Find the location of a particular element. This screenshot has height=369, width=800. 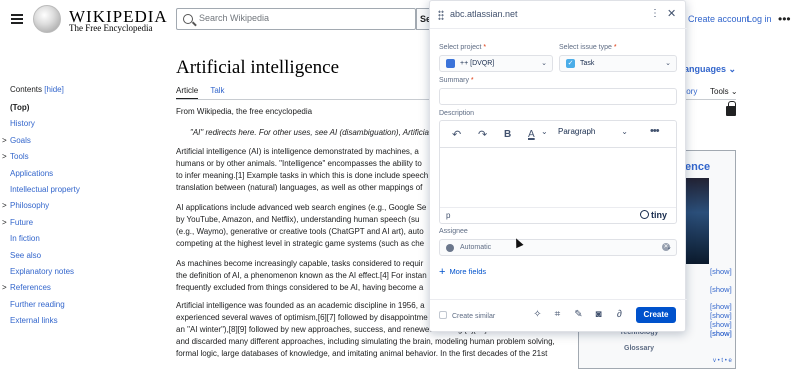

tab-talk: Talk is located at coordinates (217, 90).